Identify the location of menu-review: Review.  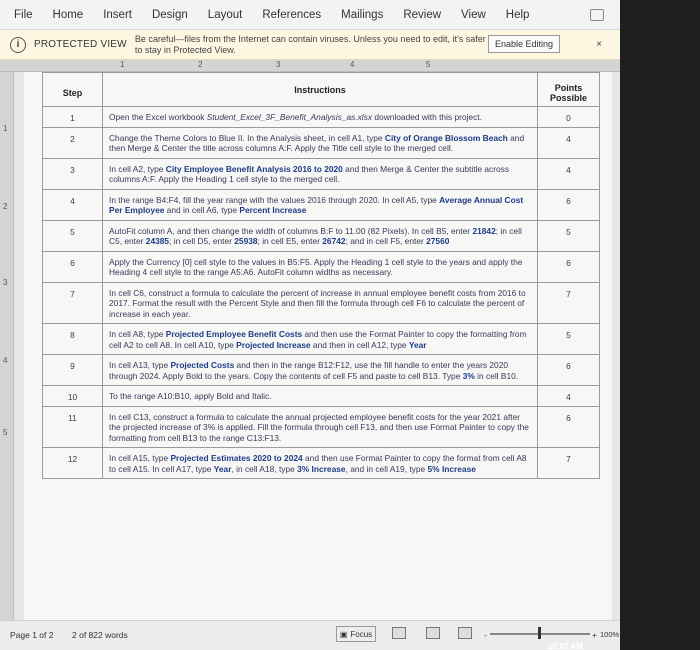
(422, 15).